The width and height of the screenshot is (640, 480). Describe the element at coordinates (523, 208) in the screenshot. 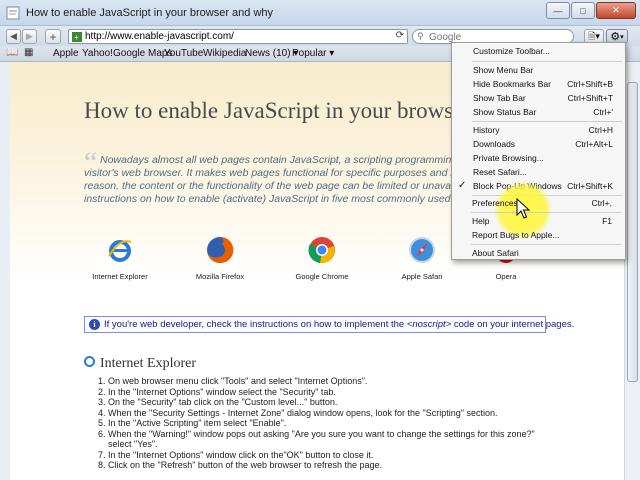

I see `mouse-pointer-icon` at that location.